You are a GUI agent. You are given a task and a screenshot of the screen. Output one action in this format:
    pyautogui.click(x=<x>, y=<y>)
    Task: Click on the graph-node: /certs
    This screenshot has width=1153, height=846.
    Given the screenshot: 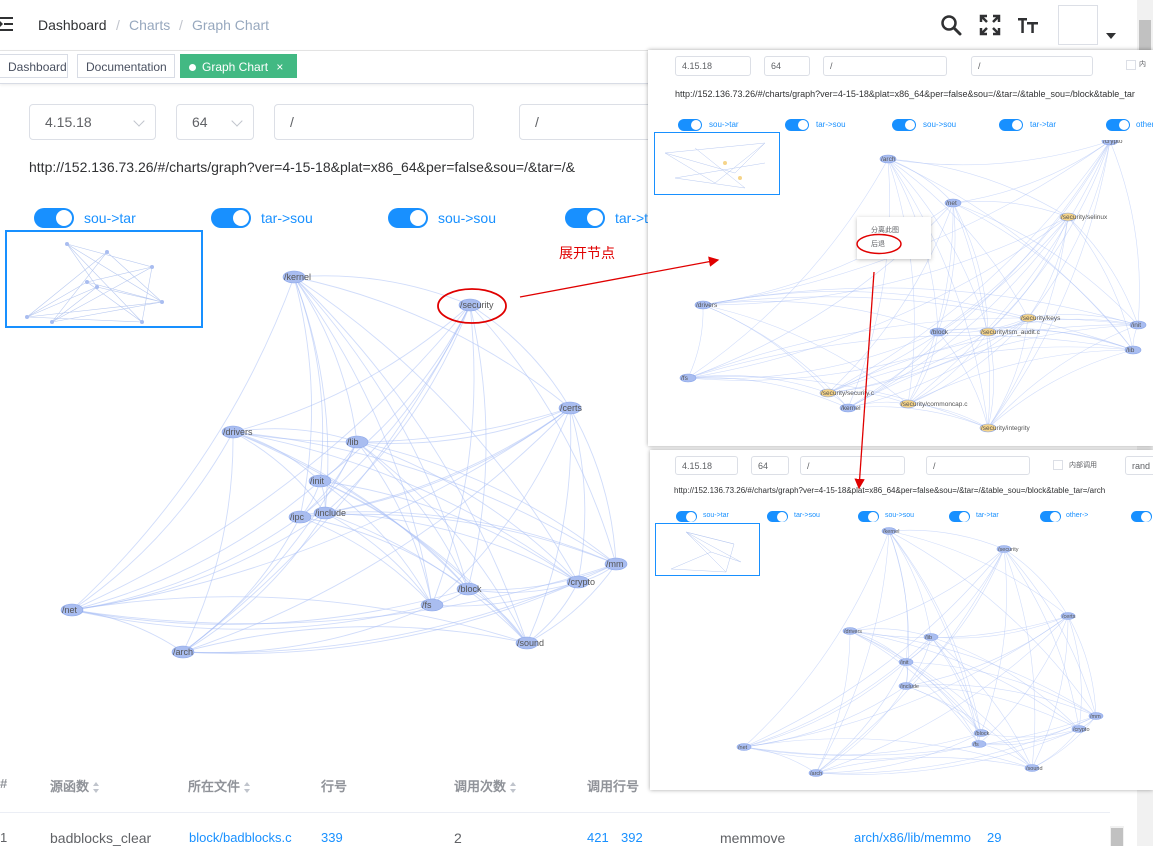 What is the action you would take?
    pyautogui.click(x=1068, y=616)
    